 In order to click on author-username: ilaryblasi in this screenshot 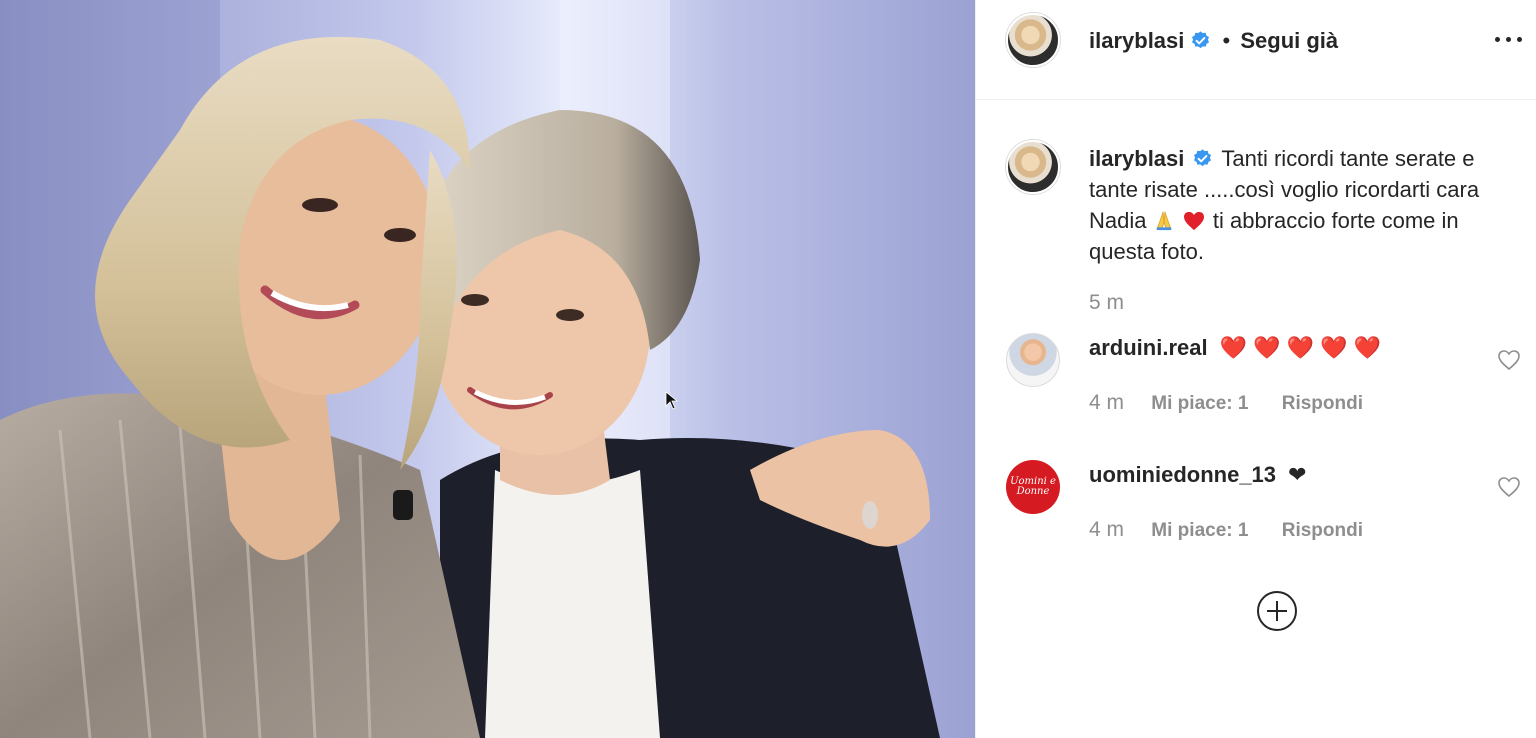, I will do `click(1136, 40)`.